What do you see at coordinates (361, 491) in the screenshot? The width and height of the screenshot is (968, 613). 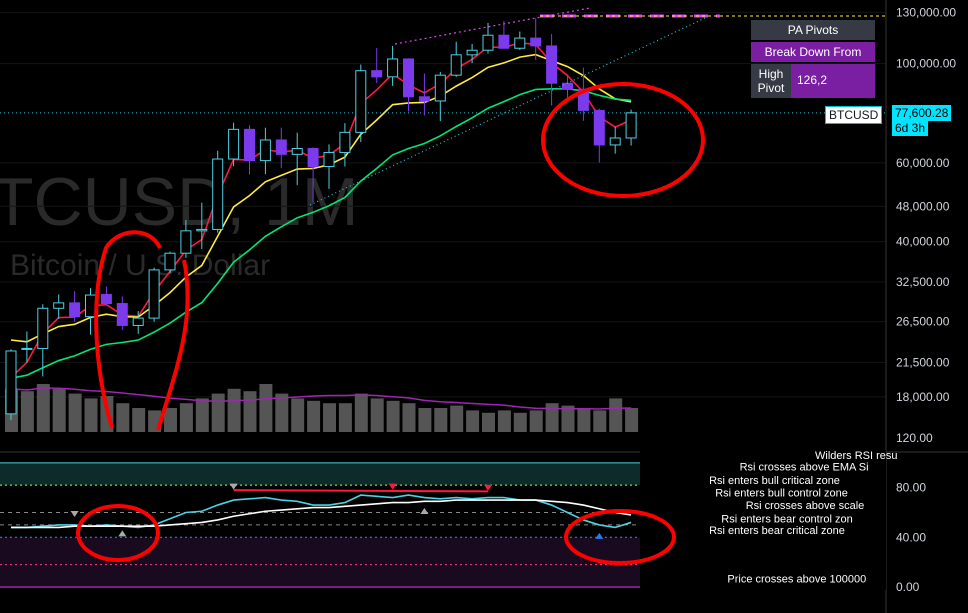 I see `rsi-red-trendline` at bounding box center [361, 491].